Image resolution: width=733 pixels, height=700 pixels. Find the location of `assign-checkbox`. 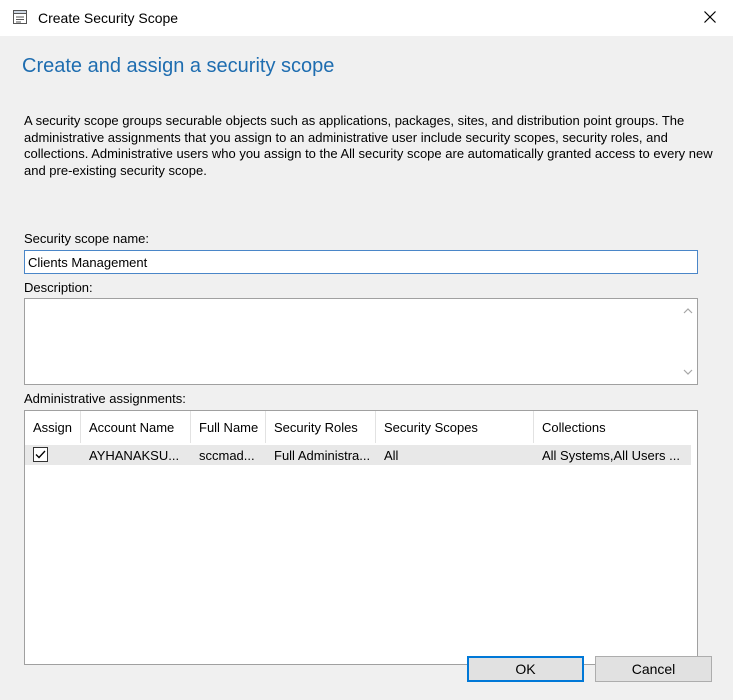

assign-checkbox is located at coordinates (40, 454).